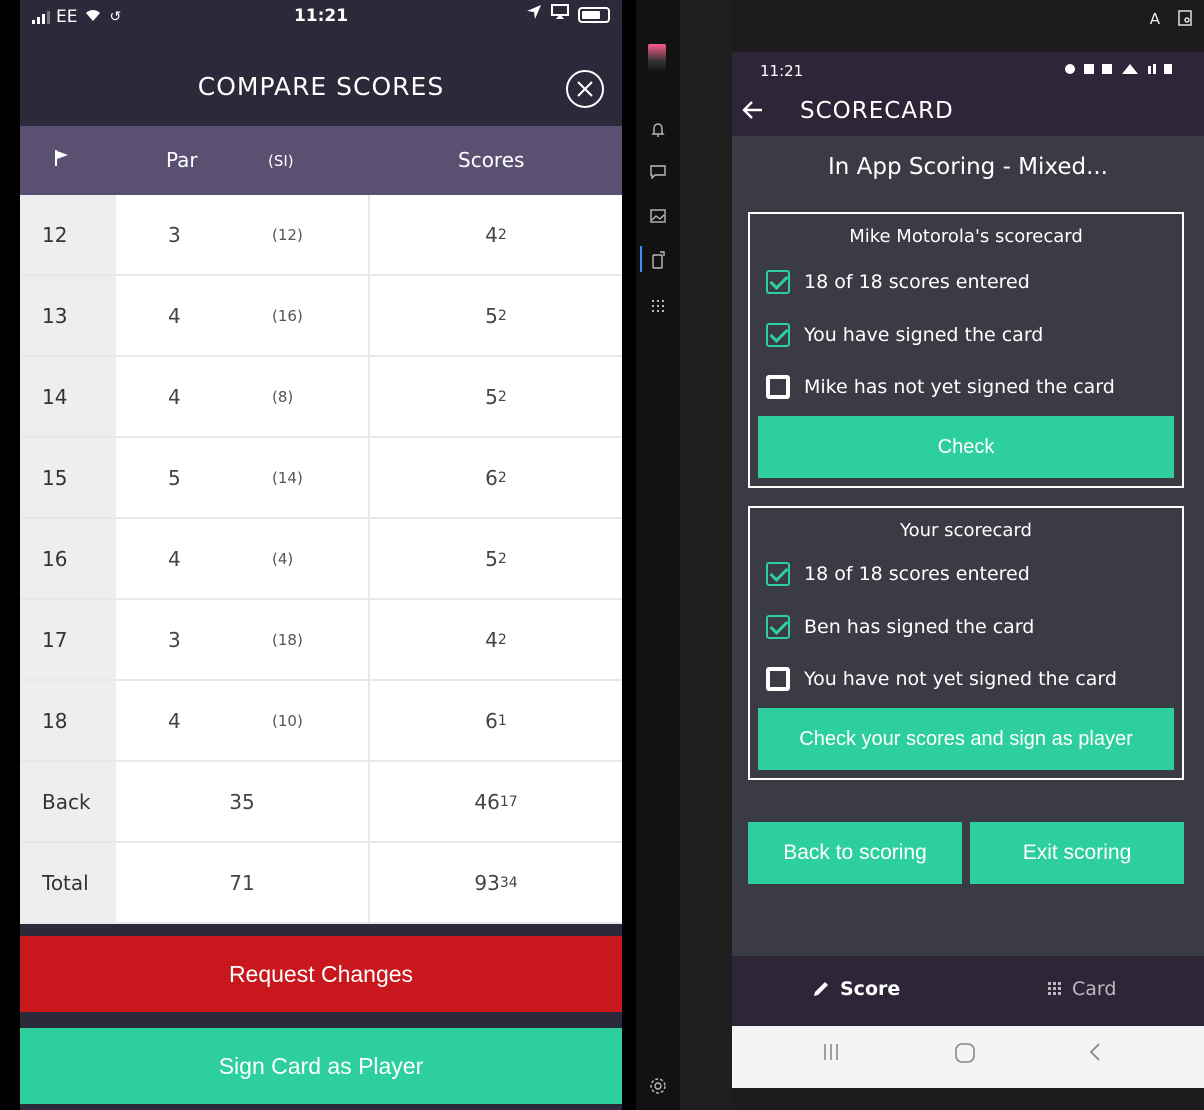 The height and width of the screenshot is (1110, 1204). I want to click on phone-screen-icon, so click(658, 260).